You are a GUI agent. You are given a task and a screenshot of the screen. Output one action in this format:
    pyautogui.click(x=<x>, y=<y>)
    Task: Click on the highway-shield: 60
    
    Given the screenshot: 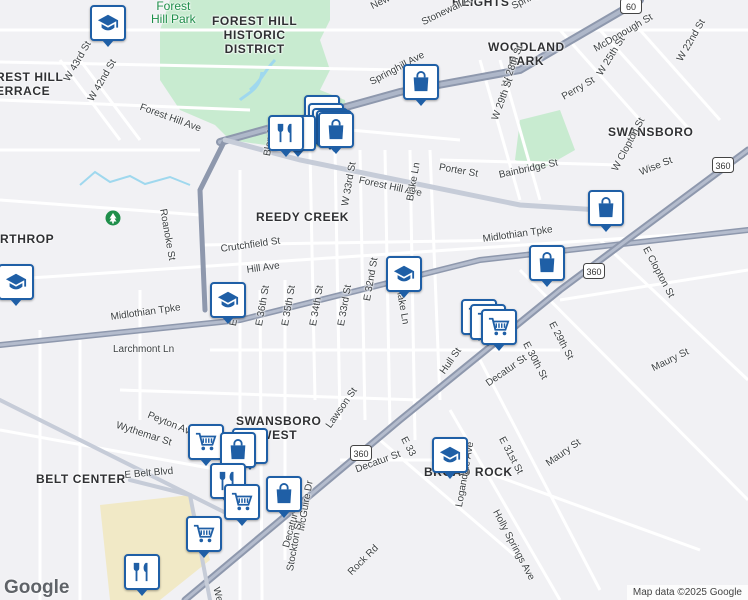 What is the action you would take?
    pyautogui.click(x=631, y=7)
    